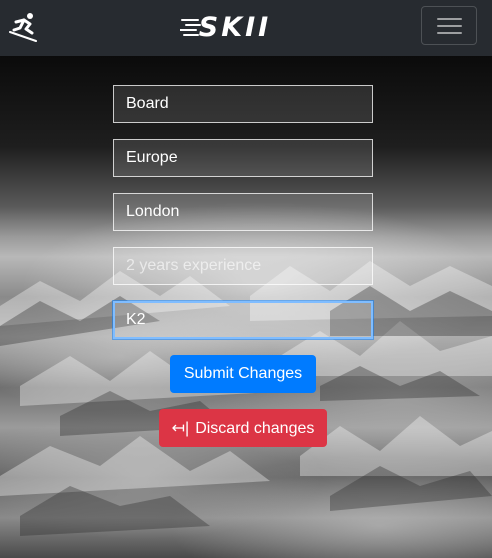 This screenshot has width=492, height=558. I want to click on experience-field, so click(243, 266).